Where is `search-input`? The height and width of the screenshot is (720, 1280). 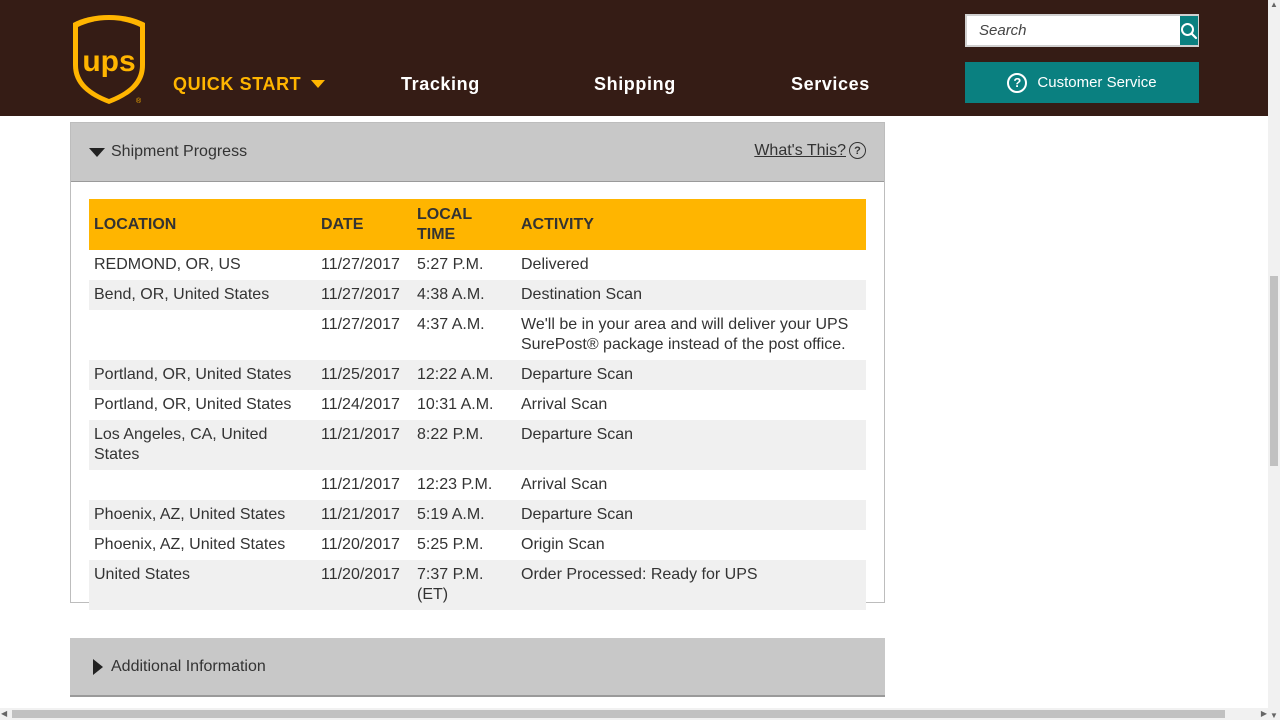 search-input is located at coordinates (1073, 30).